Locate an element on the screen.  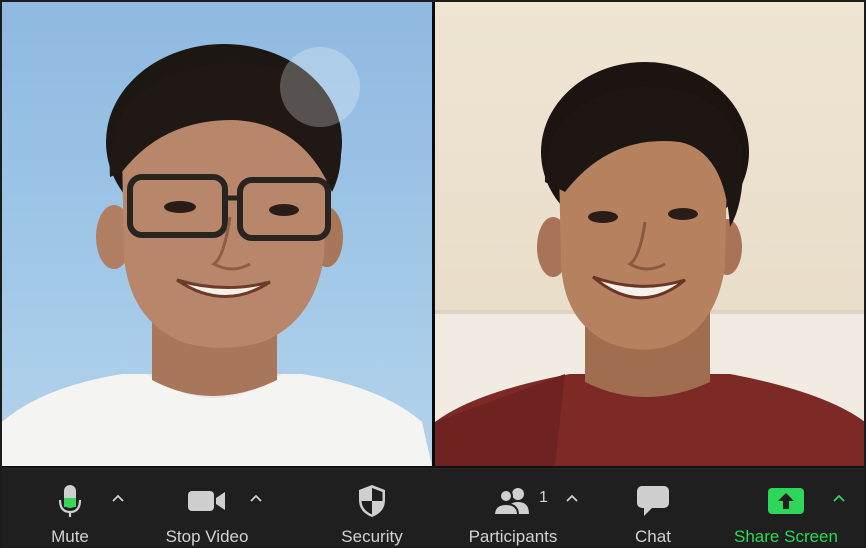
participants-label: Participants is located at coordinates (513, 536).